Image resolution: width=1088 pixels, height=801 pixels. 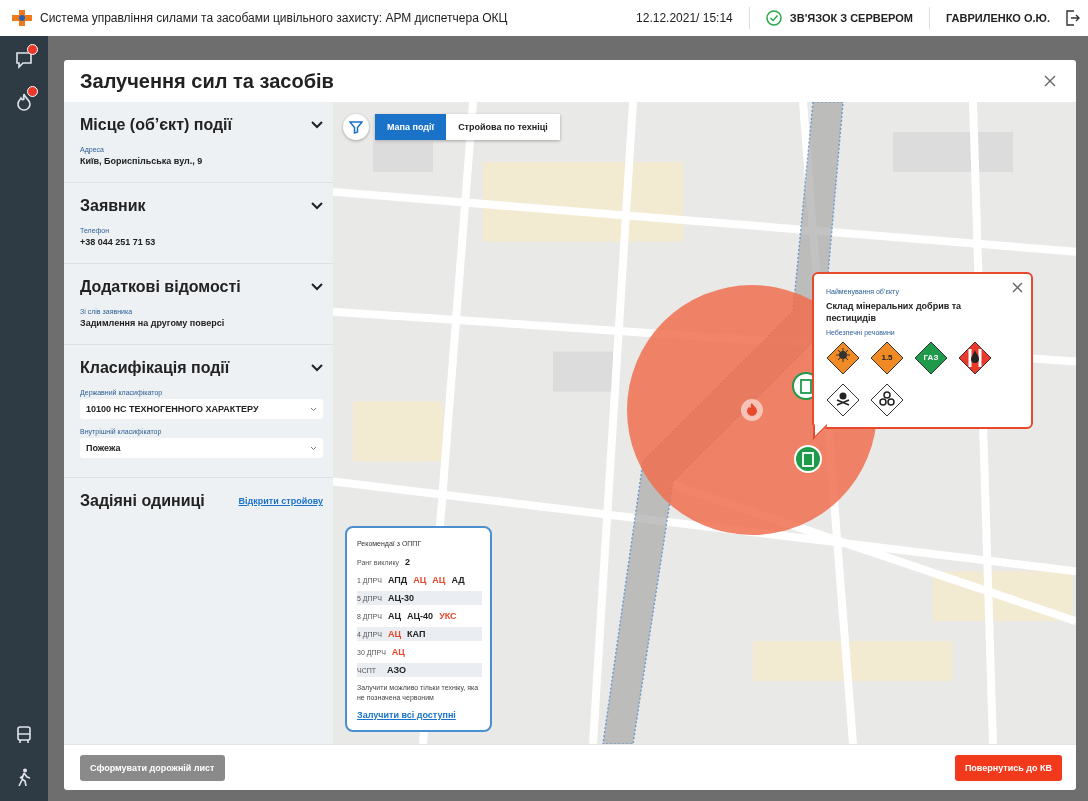 I want to click on dialog-title: Залучення сил та засобів, so click(x=207, y=81).